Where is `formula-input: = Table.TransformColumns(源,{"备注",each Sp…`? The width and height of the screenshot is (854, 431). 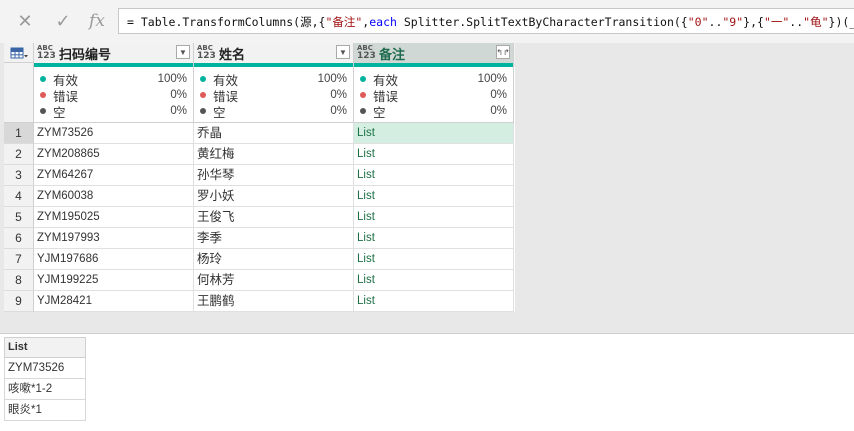 formula-input: = Table.TransformColumns(源,{"备注",each Sp… is located at coordinates (486, 21).